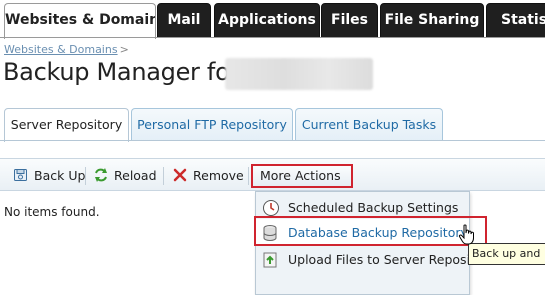 Image resolution: width=545 pixels, height=295 pixels. I want to click on breadcrumb: Websites & Domains >, so click(66, 49).